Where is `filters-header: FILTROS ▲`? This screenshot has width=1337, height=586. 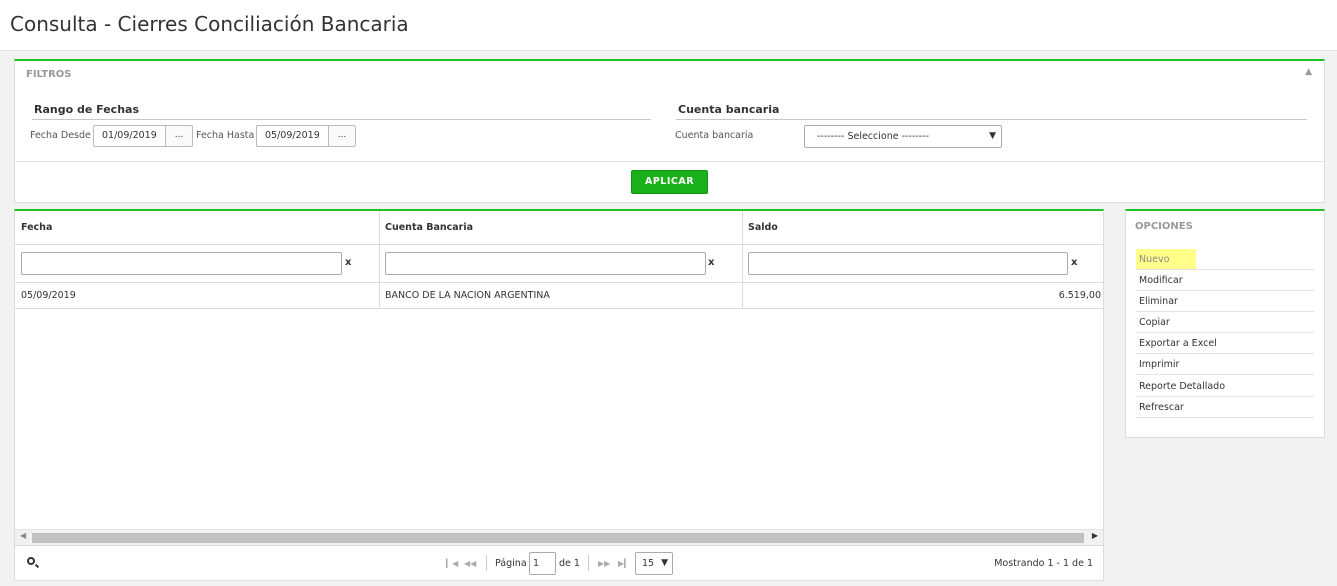
filters-header: FILTROS ▲ is located at coordinates (669, 74).